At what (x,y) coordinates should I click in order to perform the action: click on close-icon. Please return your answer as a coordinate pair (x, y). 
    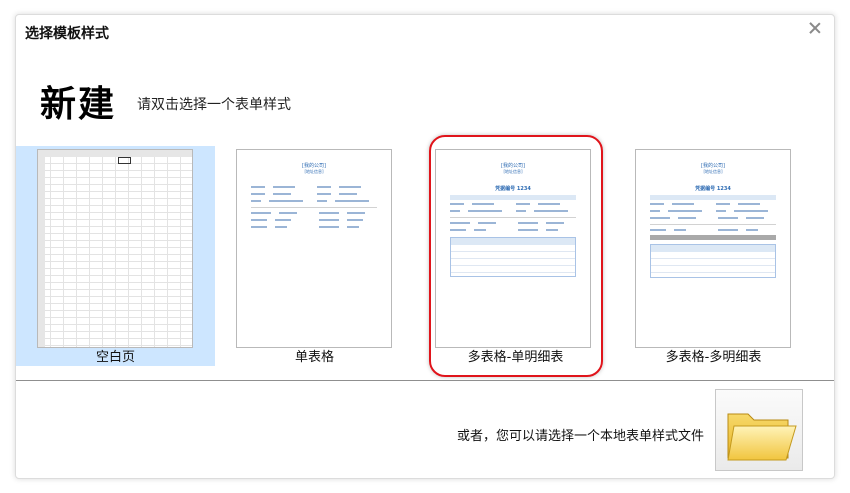
    Looking at the image, I should click on (815, 28).